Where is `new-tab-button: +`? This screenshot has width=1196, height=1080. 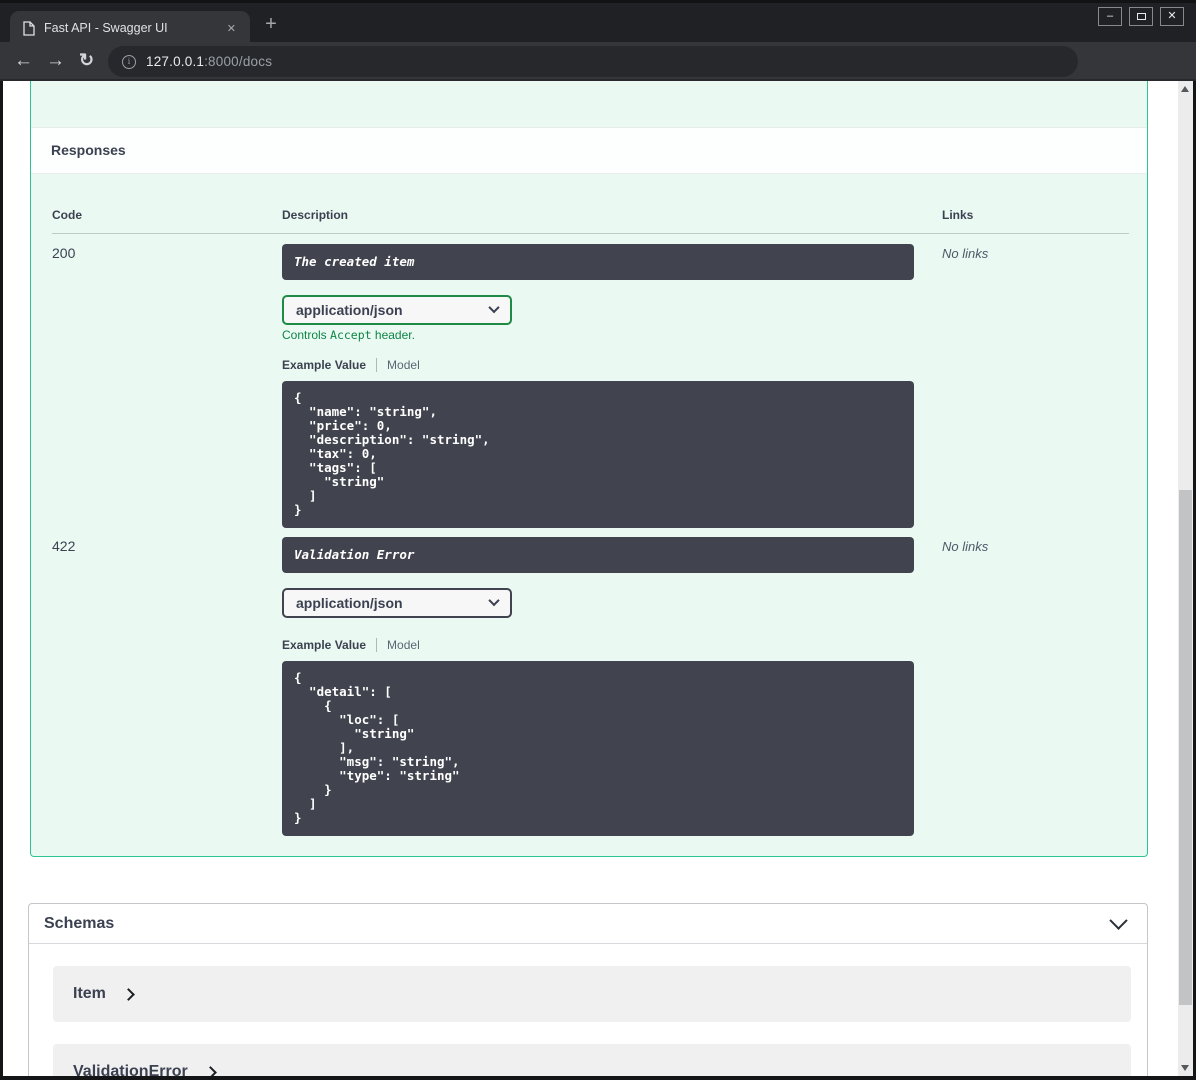
new-tab-button: + is located at coordinates (271, 24).